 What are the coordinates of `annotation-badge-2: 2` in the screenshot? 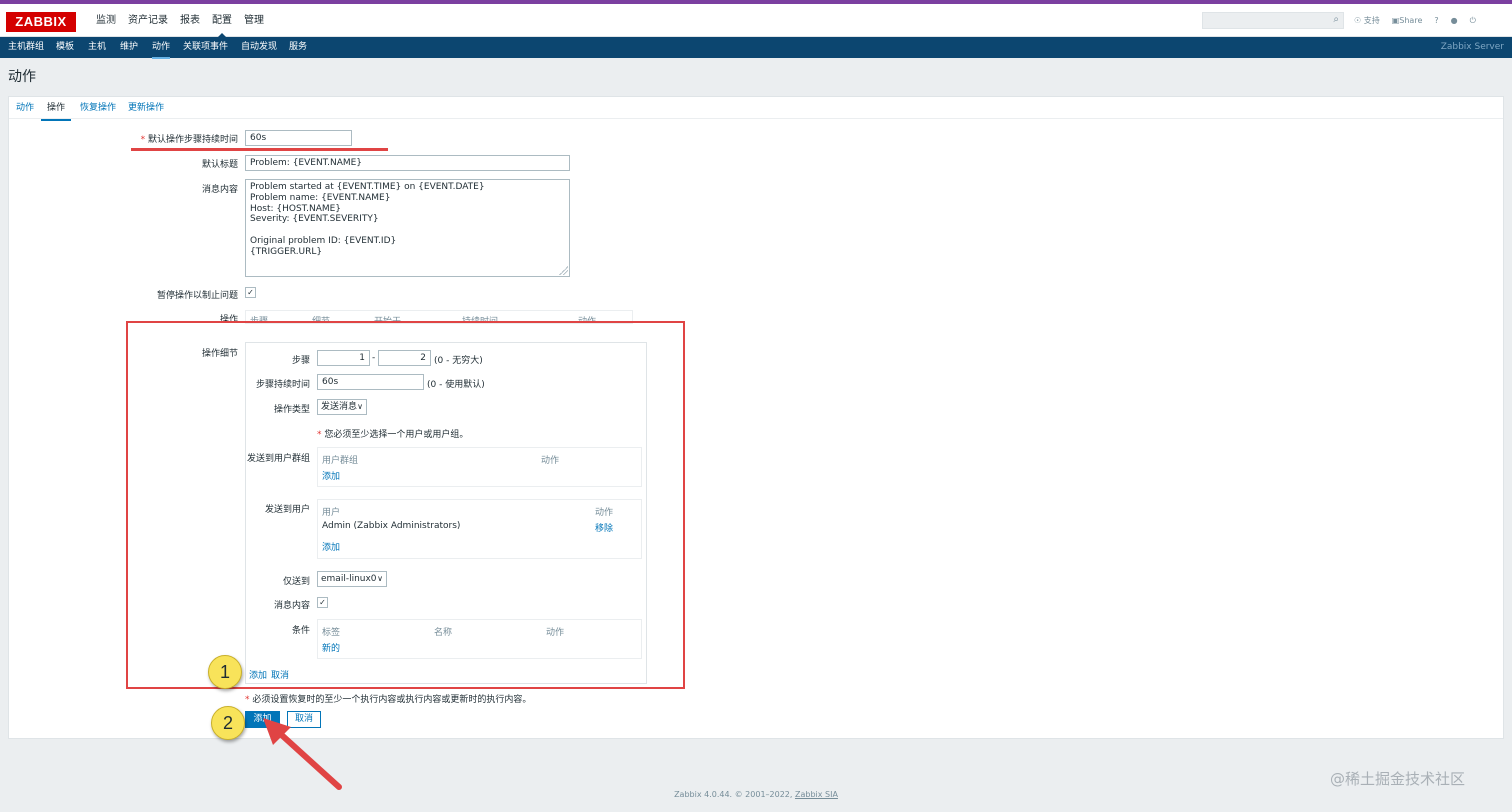 It's located at (228, 723).